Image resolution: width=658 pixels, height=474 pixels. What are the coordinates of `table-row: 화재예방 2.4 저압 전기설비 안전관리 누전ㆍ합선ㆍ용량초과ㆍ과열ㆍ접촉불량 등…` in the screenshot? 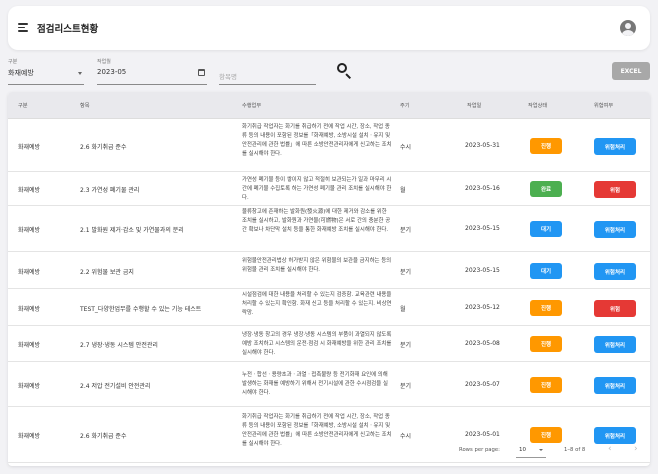 It's located at (329, 384).